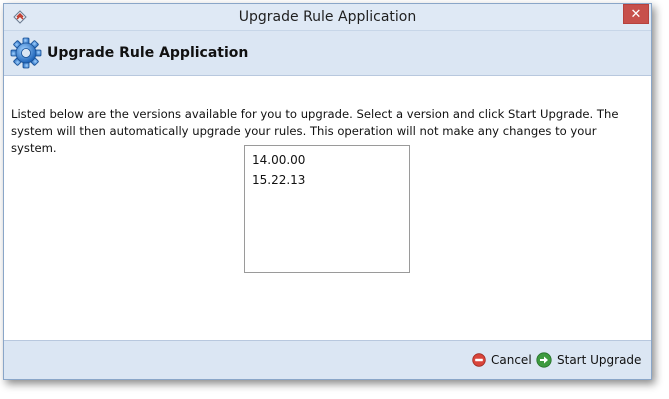  I want to click on gear-icon, so click(26, 53).